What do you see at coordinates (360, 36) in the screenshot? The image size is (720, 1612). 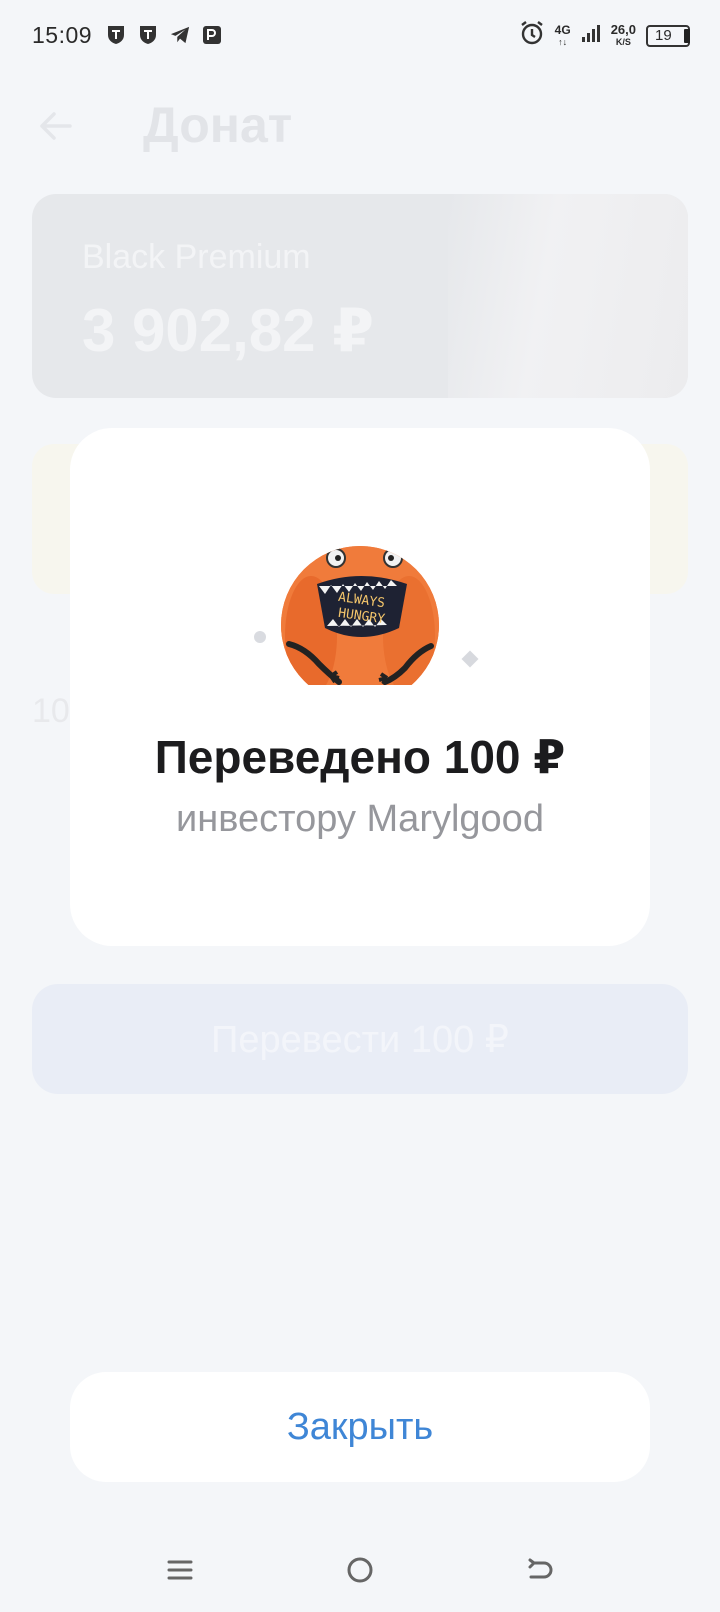 I see `status-bar: 15:09 4G ↑↓ 26,0 K/S 19` at bounding box center [360, 36].